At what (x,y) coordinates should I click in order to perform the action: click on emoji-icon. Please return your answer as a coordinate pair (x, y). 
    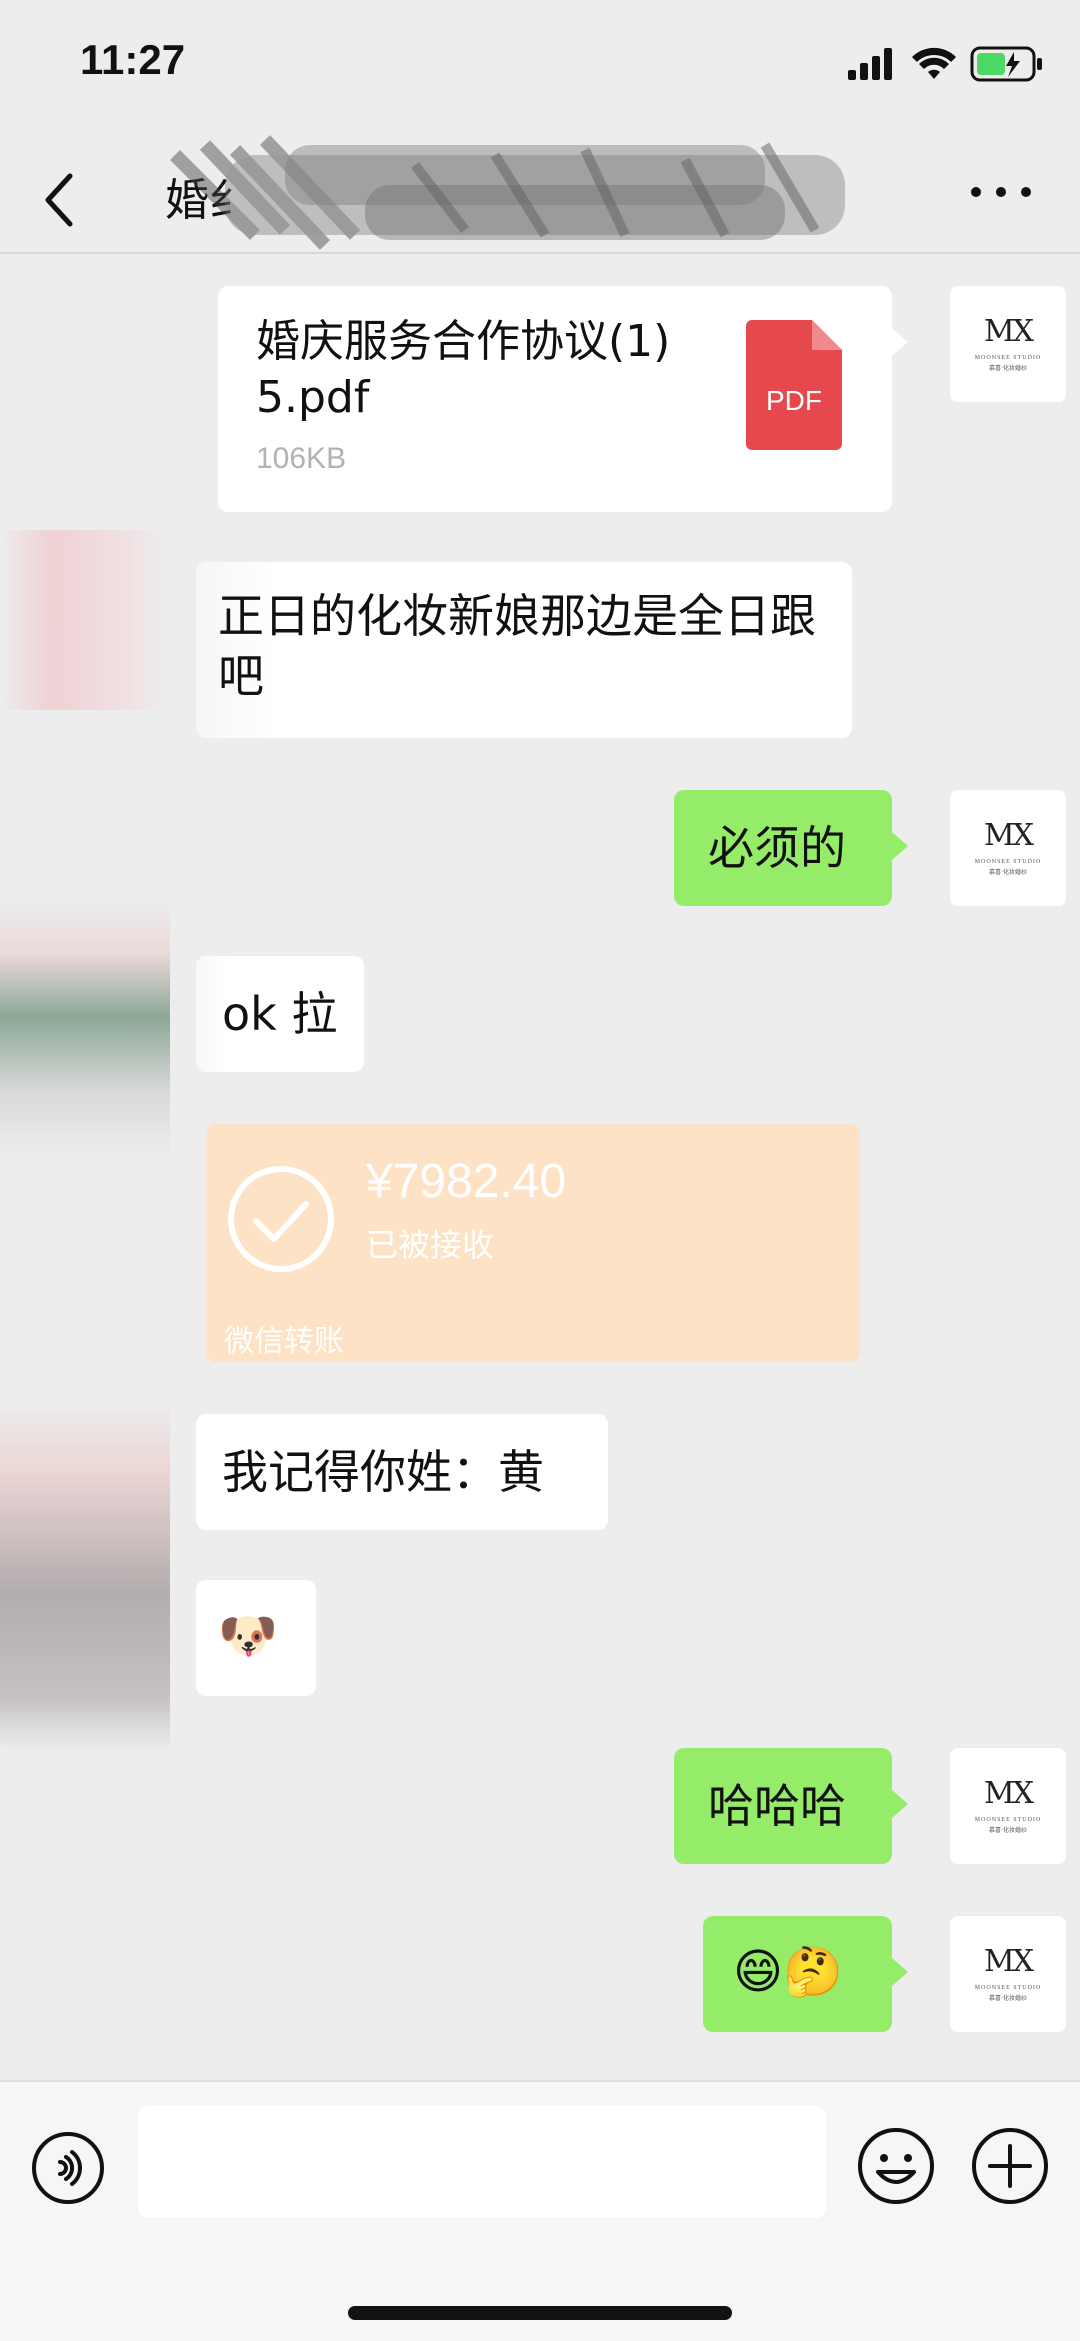
    Looking at the image, I should click on (896, 2166).